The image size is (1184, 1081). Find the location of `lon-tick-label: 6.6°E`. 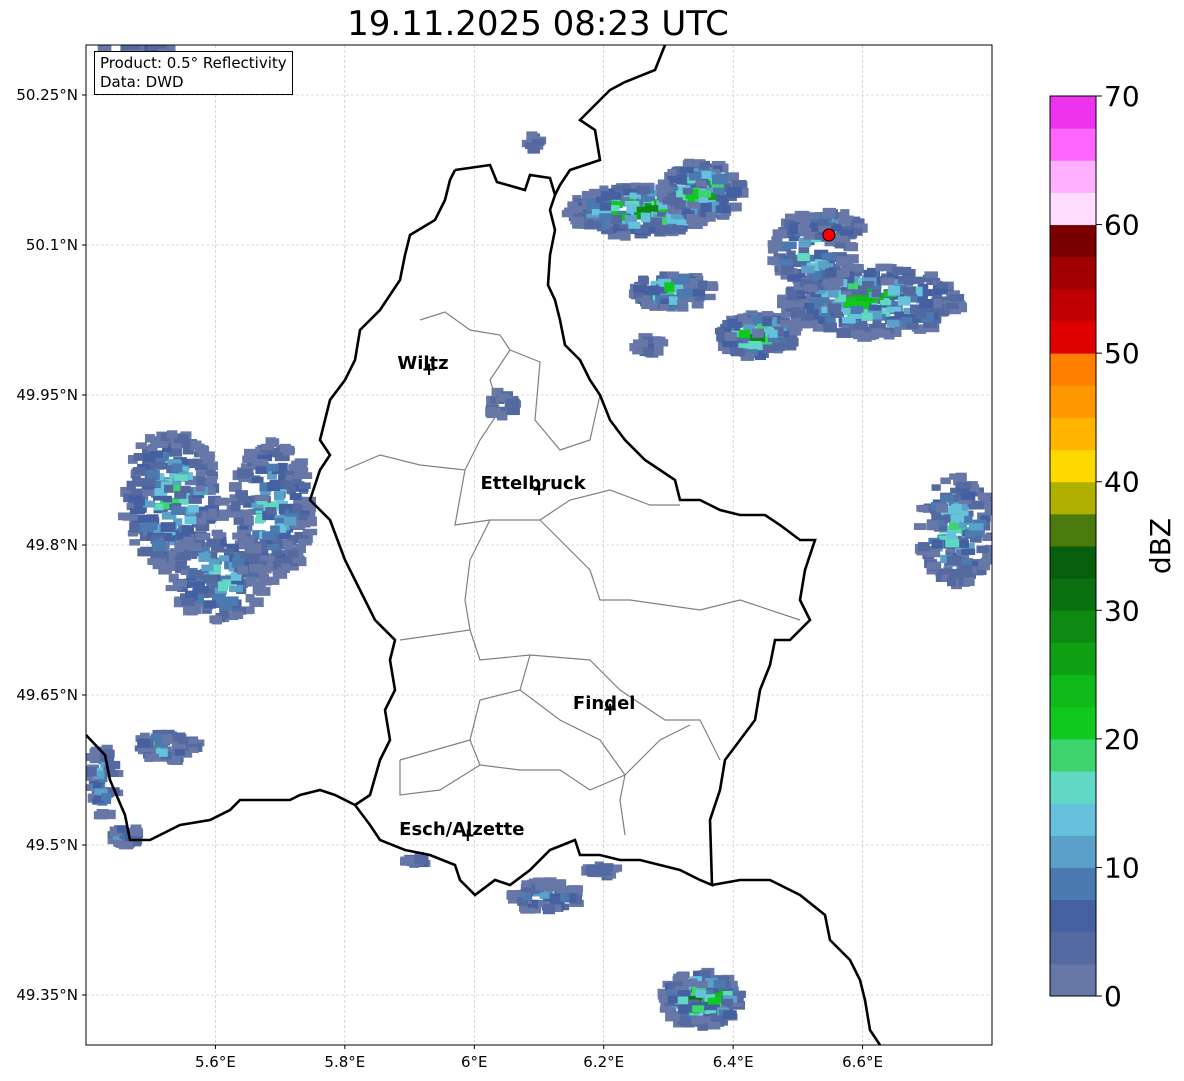

lon-tick-label: 6.6°E is located at coordinates (862, 1062).